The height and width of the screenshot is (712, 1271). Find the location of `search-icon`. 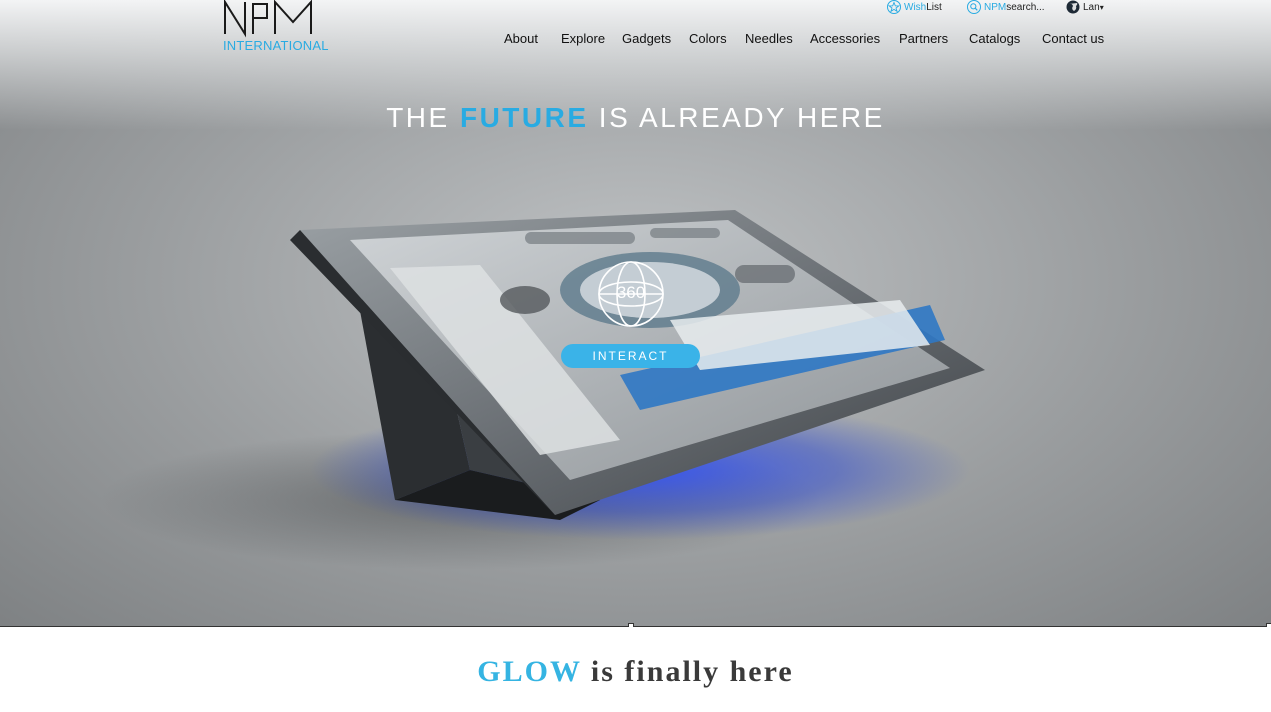

search-icon is located at coordinates (974, 7).